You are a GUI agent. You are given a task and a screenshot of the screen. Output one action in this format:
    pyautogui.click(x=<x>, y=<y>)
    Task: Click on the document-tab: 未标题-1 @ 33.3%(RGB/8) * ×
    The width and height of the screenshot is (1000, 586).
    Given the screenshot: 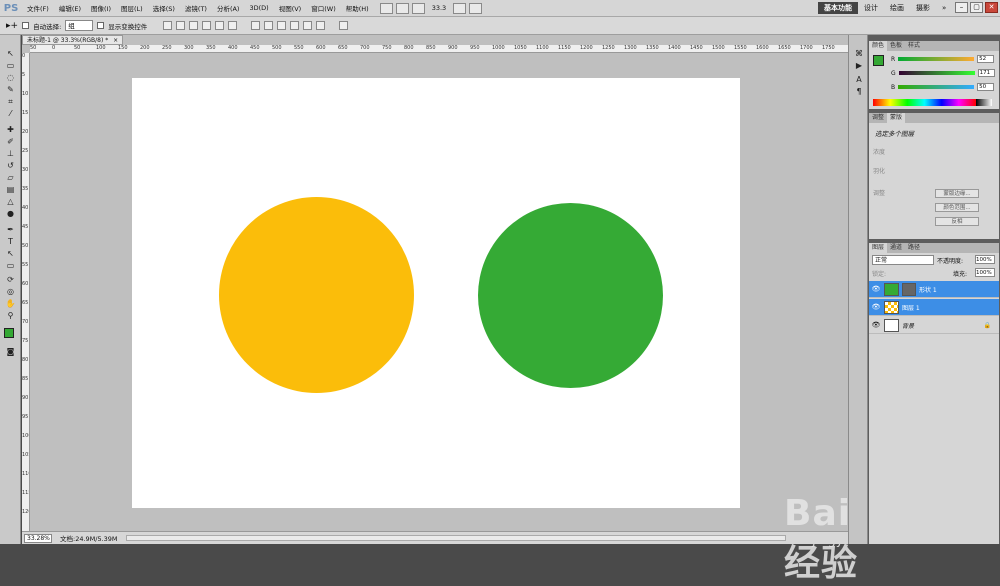 What is the action you would take?
    pyautogui.click(x=73, y=40)
    